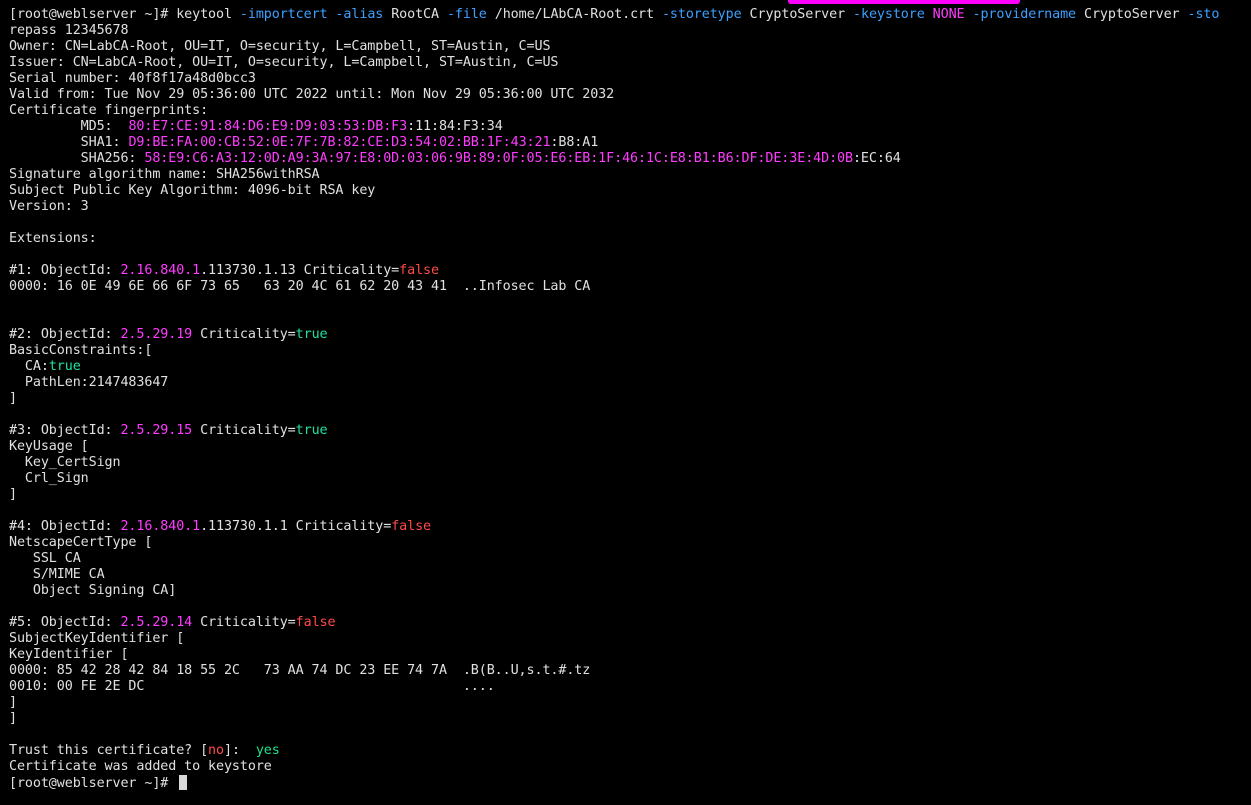 The height and width of the screenshot is (805, 1251). I want to click on terminal-text-segment: KeyUsage [, so click(49, 446).